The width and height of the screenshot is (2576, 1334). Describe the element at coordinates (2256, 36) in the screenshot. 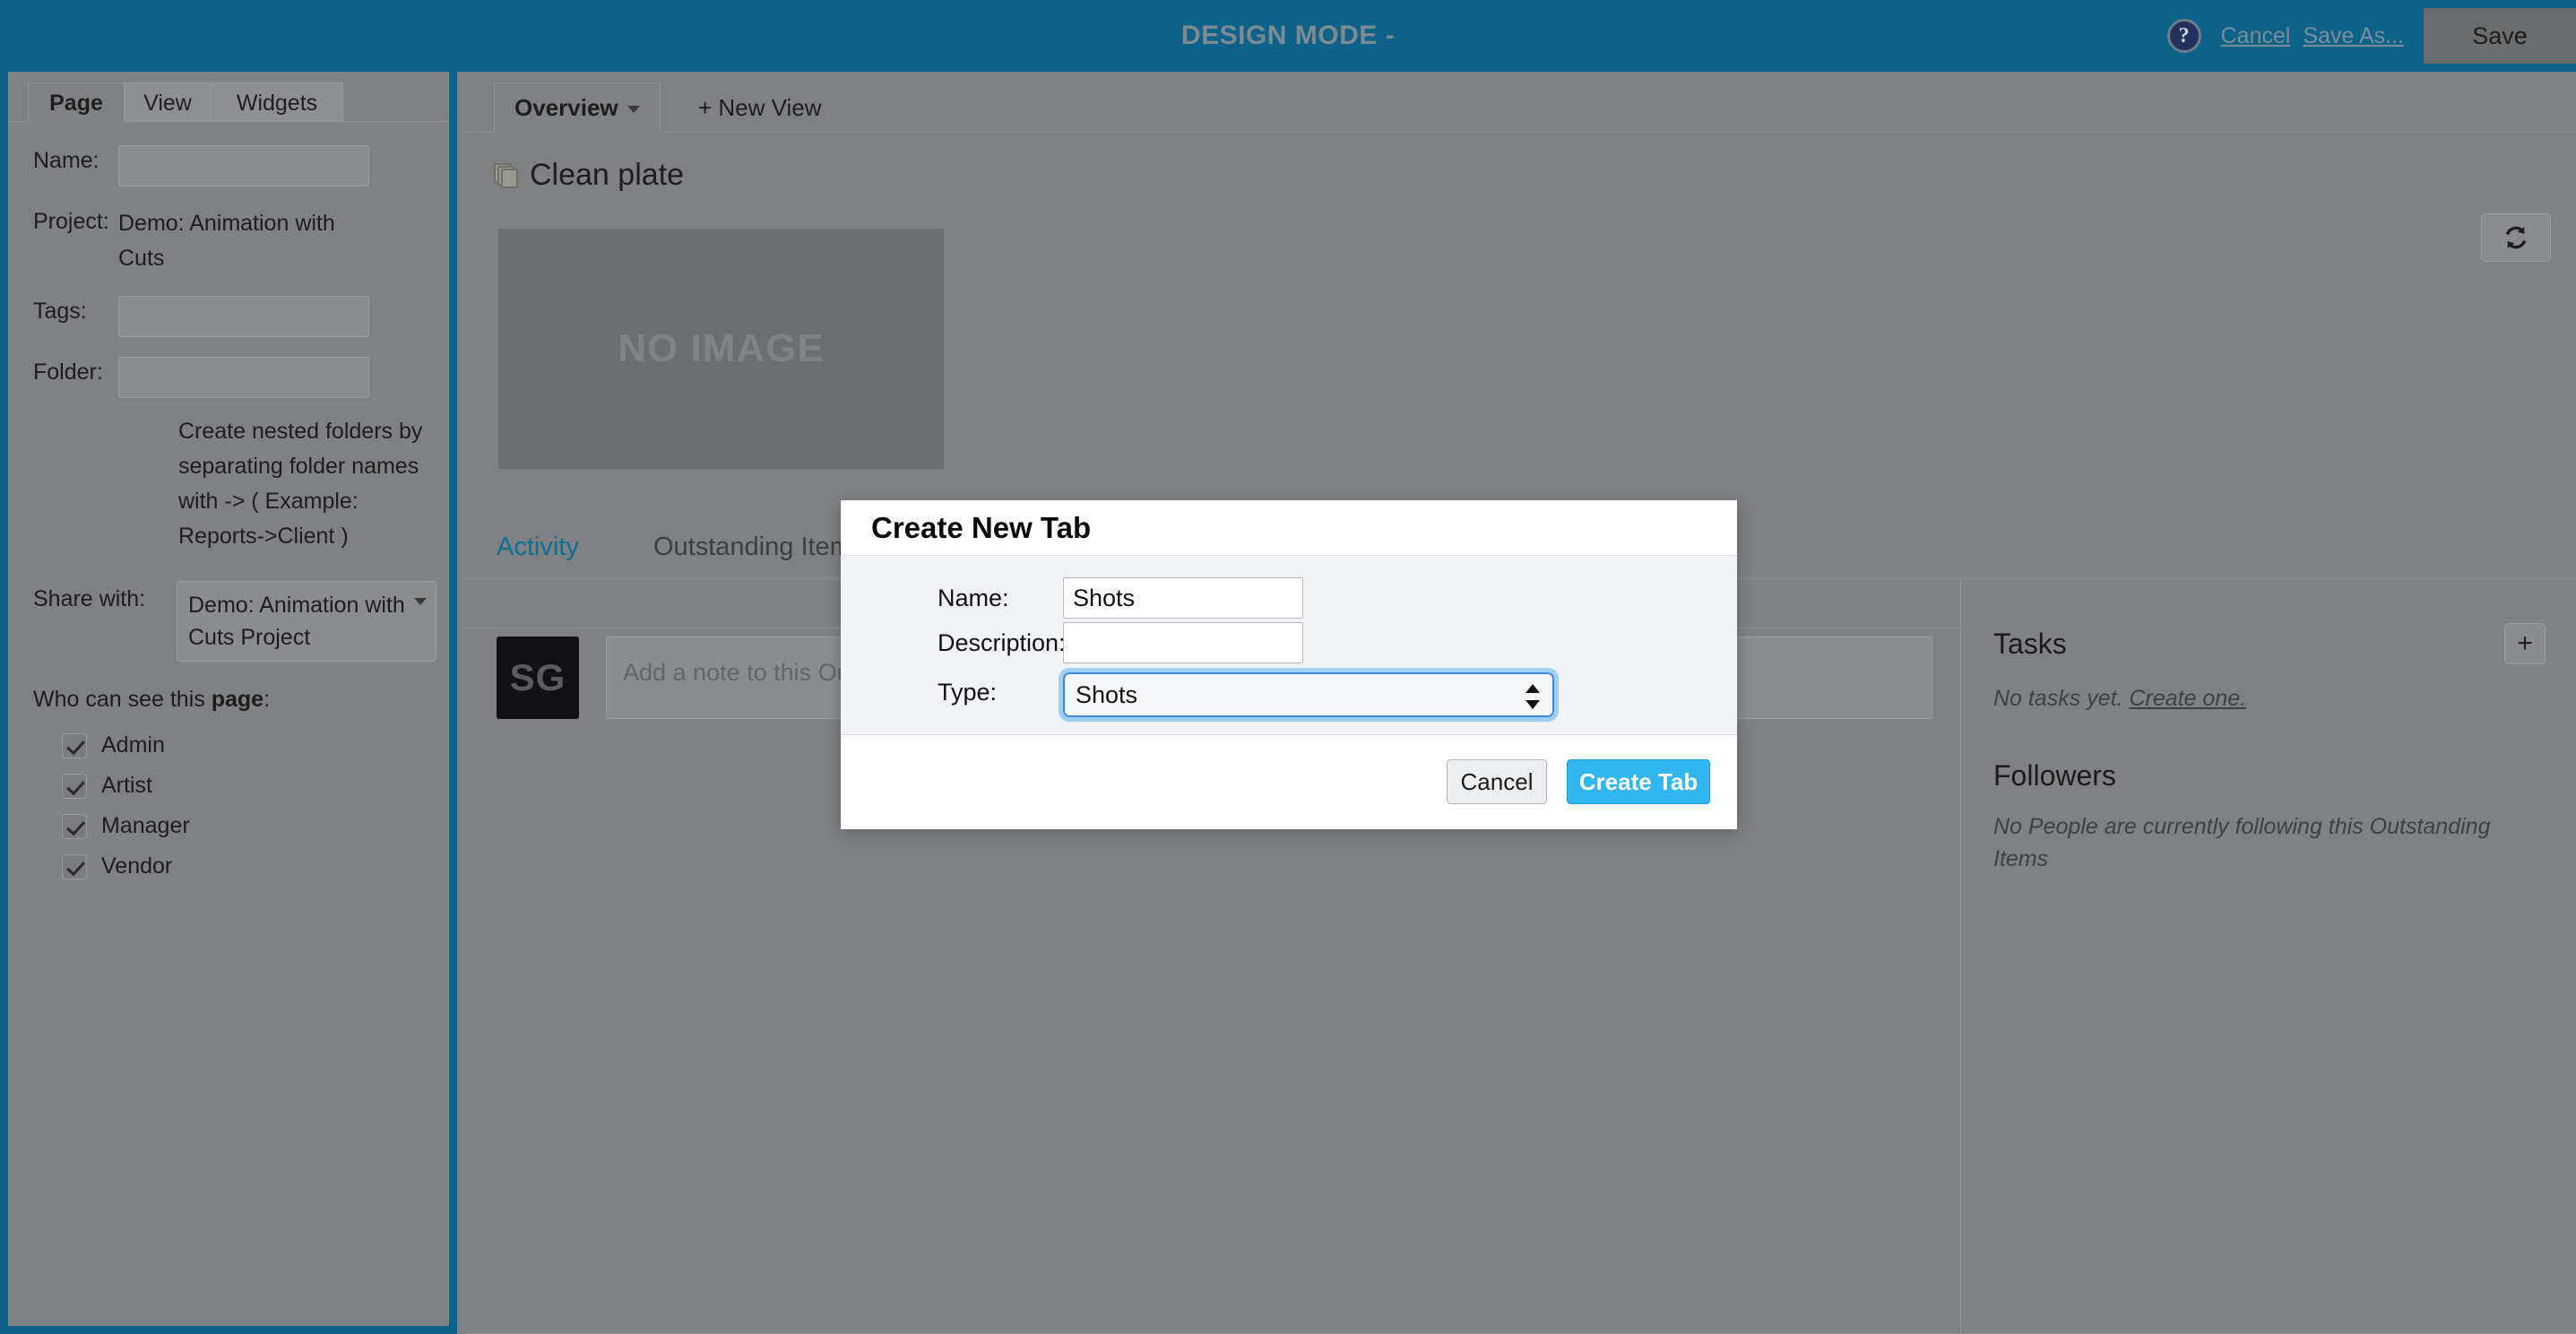

I see `cancel-link: Cancel` at that location.